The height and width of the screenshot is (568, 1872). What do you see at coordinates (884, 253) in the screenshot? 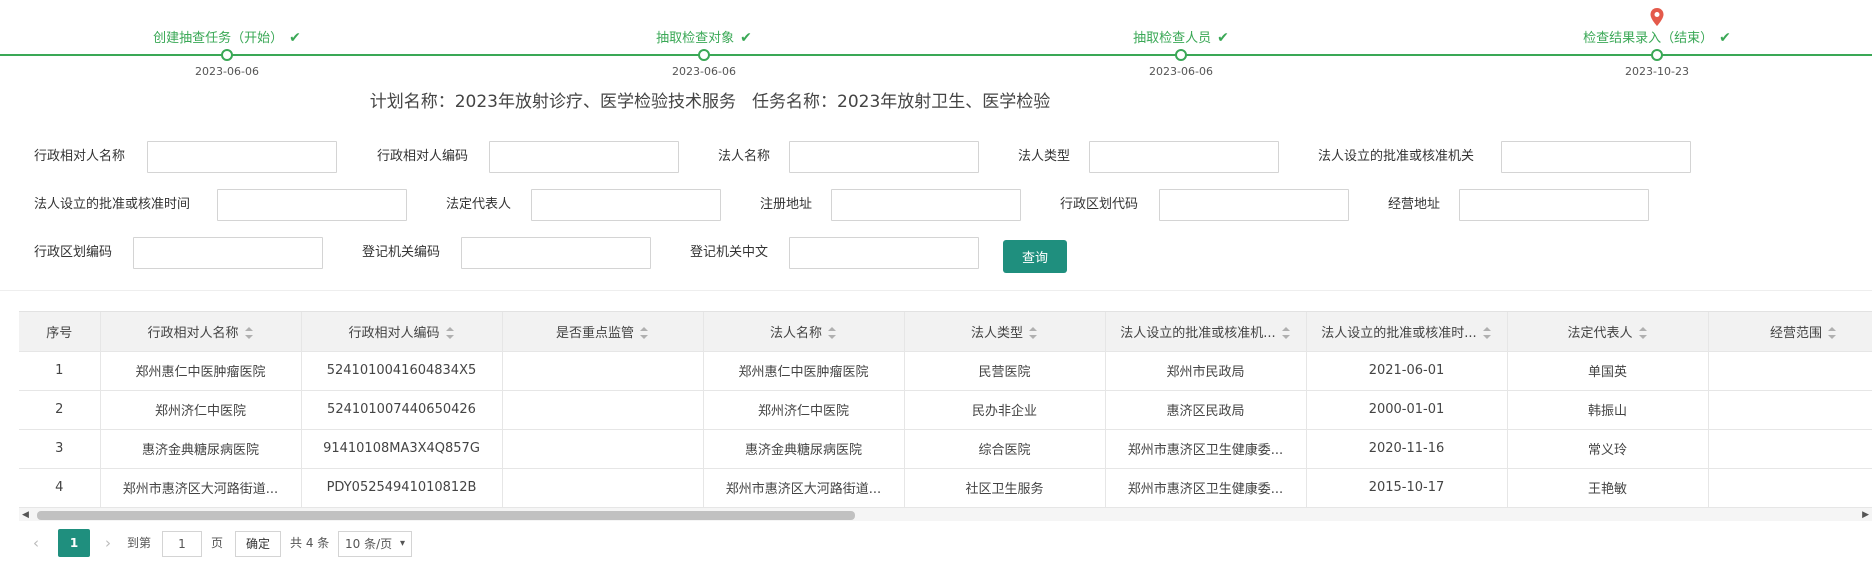
I see `registry-name-input` at bounding box center [884, 253].